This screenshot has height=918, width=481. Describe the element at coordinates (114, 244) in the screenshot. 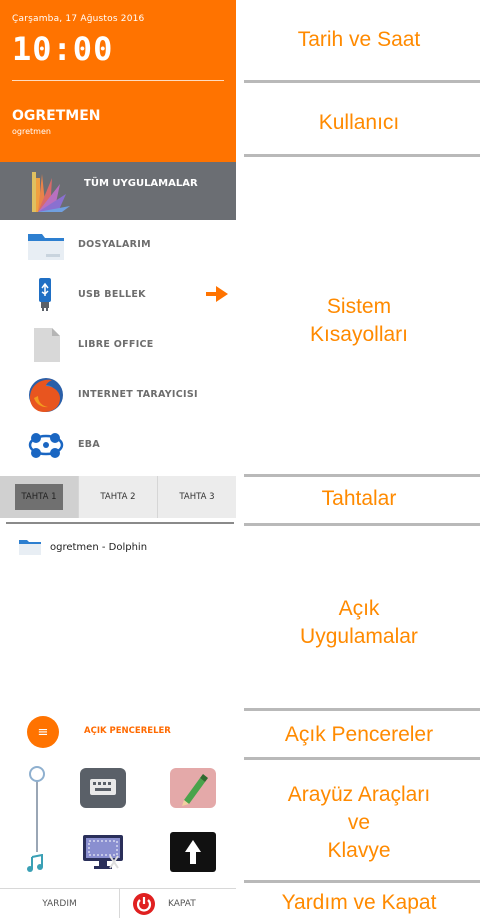

I see `shortcut-label: DOSYALARIM` at that location.